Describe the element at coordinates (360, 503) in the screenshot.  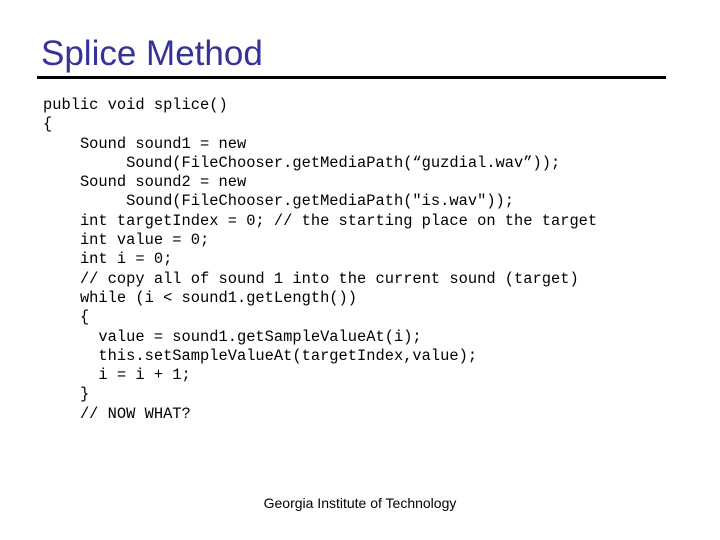
I see `slide-footer: Georgia Institute of Technology` at that location.